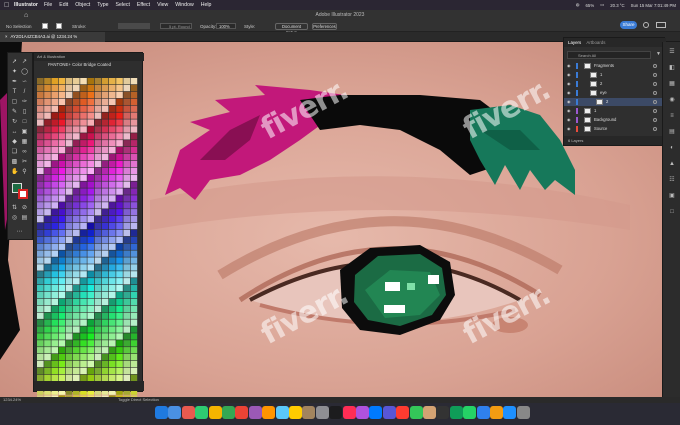 This screenshot has height=425, width=680. What do you see at coordinates (88, 251) in the screenshot?
I see `swatch-grid` at bounding box center [88, 251].